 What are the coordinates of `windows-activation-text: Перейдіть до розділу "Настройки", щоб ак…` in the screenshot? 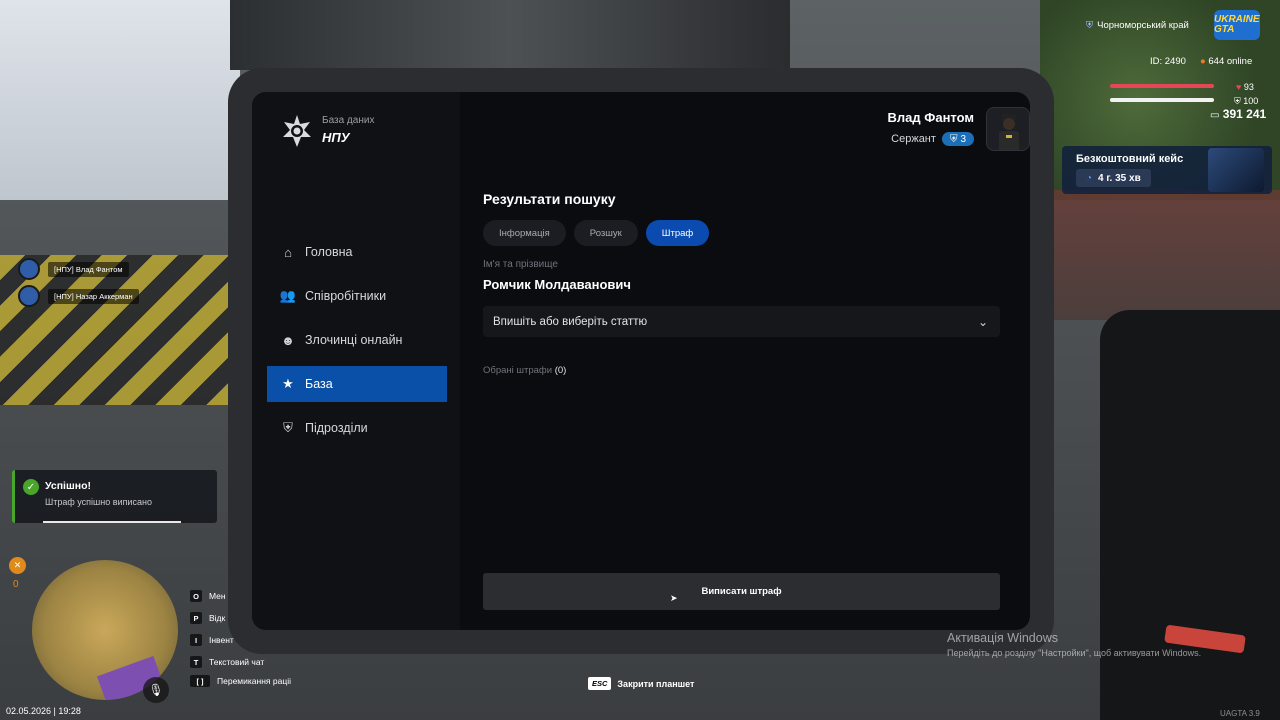 It's located at (1074, 653).